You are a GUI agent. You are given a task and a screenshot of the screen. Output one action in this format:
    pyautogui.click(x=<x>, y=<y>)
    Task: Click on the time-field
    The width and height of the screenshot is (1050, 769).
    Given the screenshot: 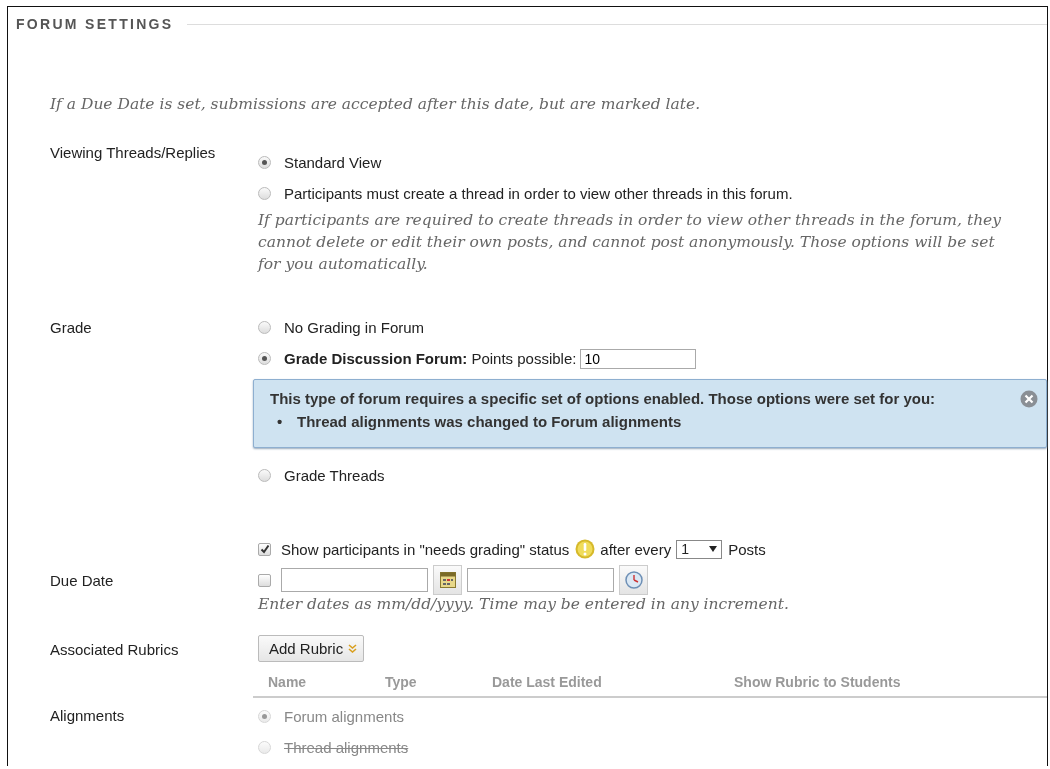 What is the action you would take?
    pyautogui.click(x=540, y=580)
    